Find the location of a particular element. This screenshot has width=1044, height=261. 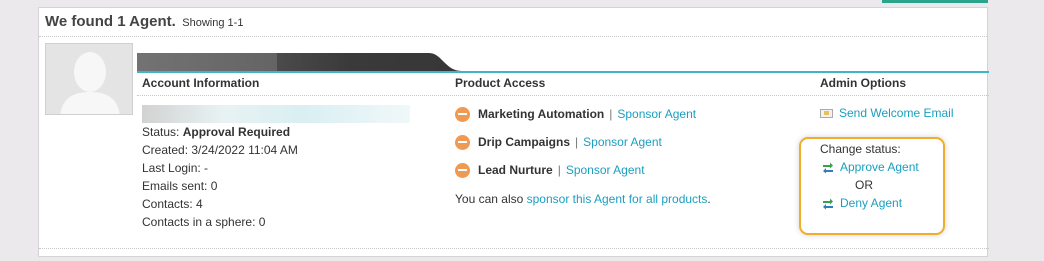

deny-agent-row: Deny Agent is located at coordinates (862, 203).